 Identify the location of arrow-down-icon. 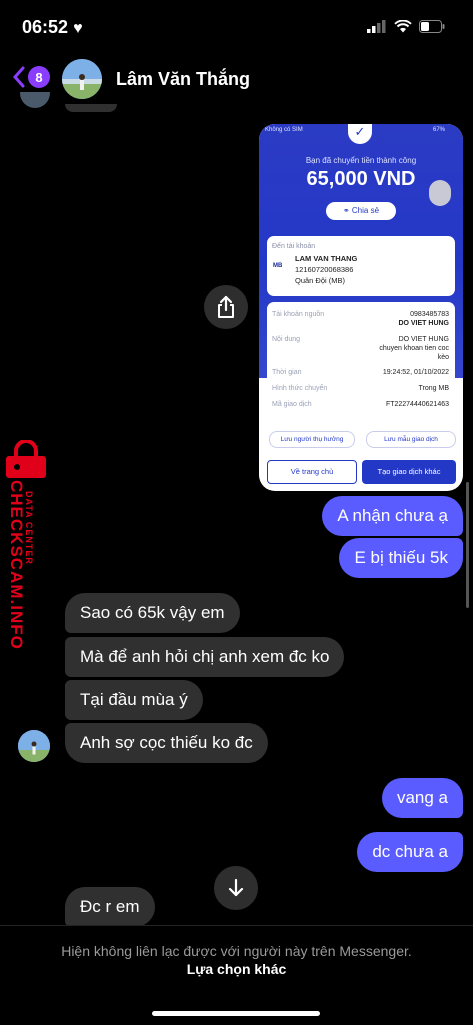
(236, 887).